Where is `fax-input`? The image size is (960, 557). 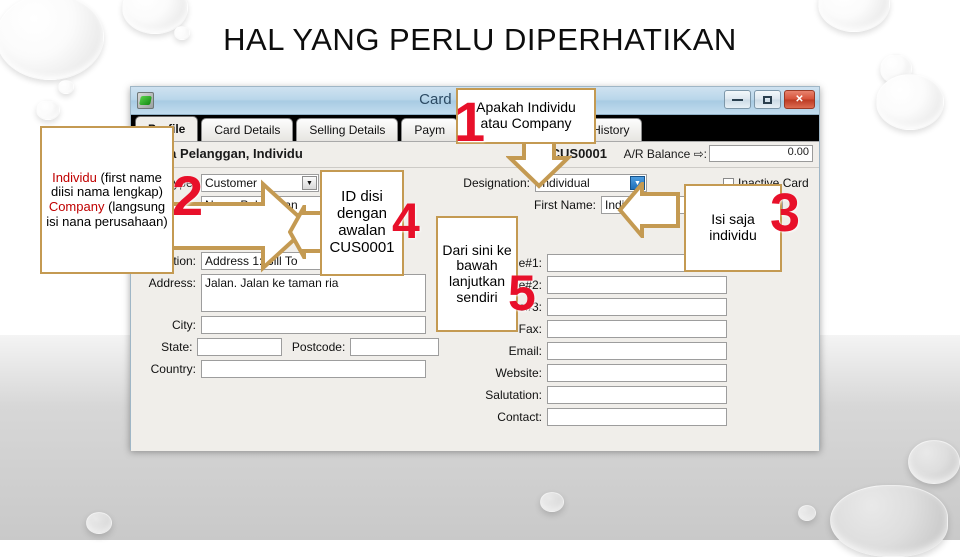
fax-input is located at coordinates (637, 329).